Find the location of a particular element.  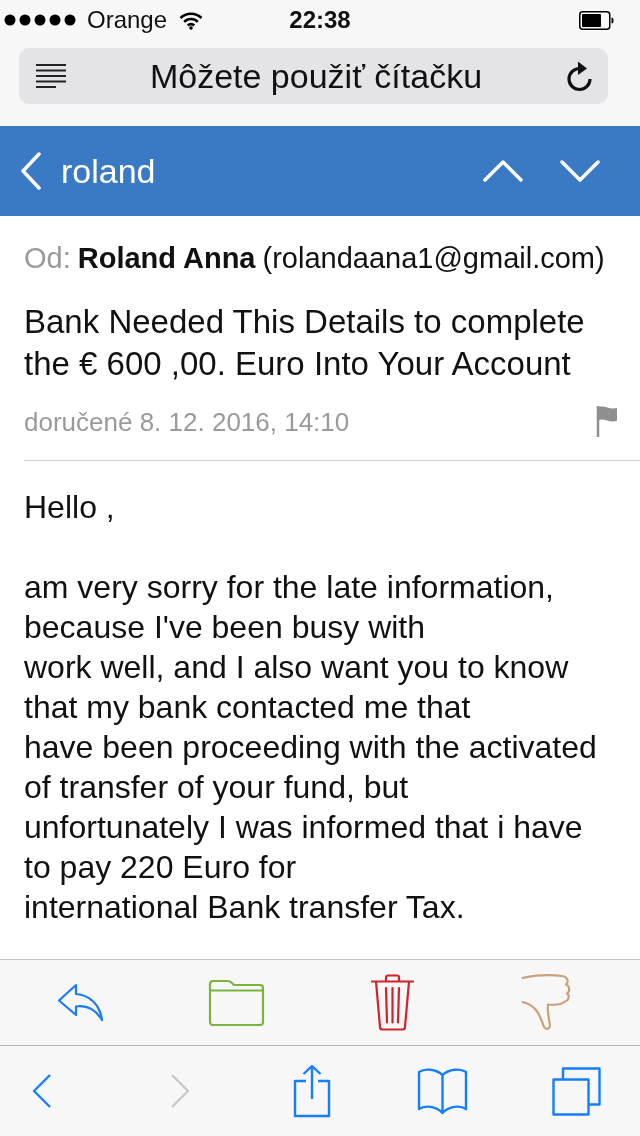

bookmarks-icon is located at coordinates (442, 1091).